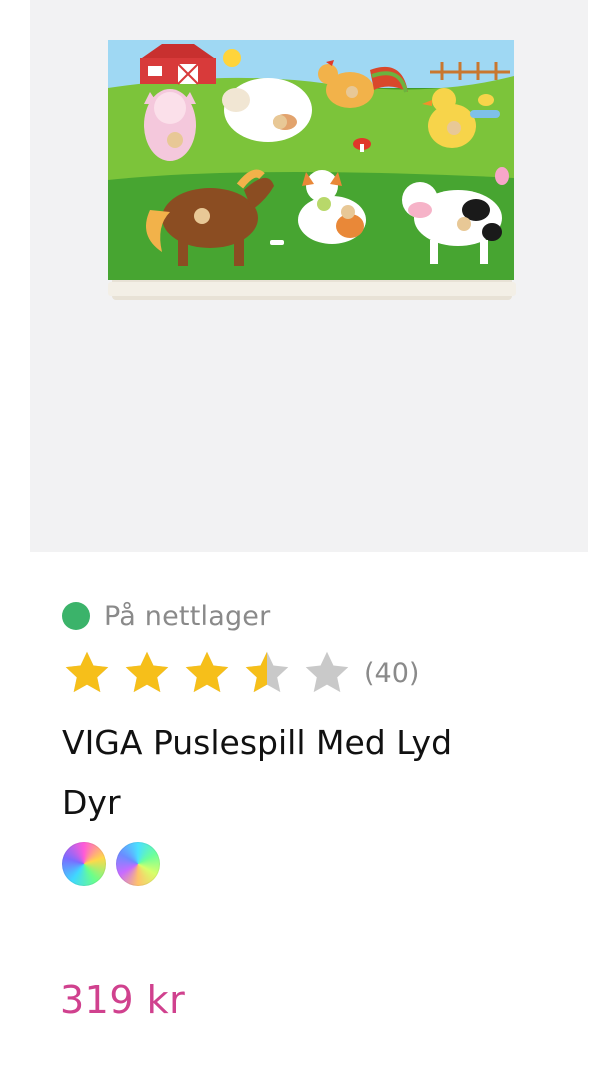  I want to click on product-title-line-2: Dyr, so click(91, 802).